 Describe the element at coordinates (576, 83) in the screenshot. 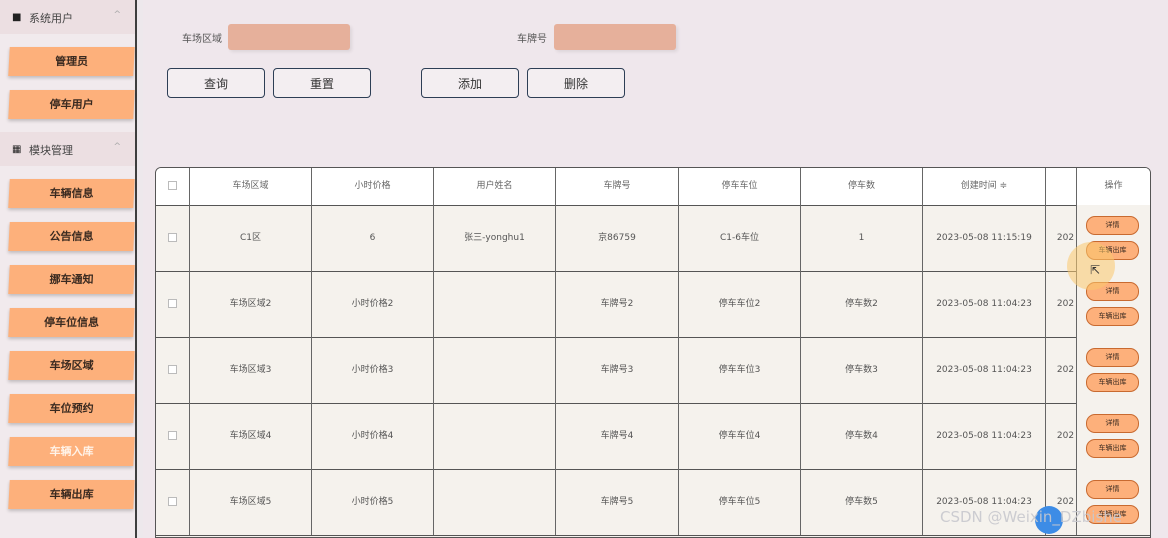

I see `delete-button: 删除` at that location.